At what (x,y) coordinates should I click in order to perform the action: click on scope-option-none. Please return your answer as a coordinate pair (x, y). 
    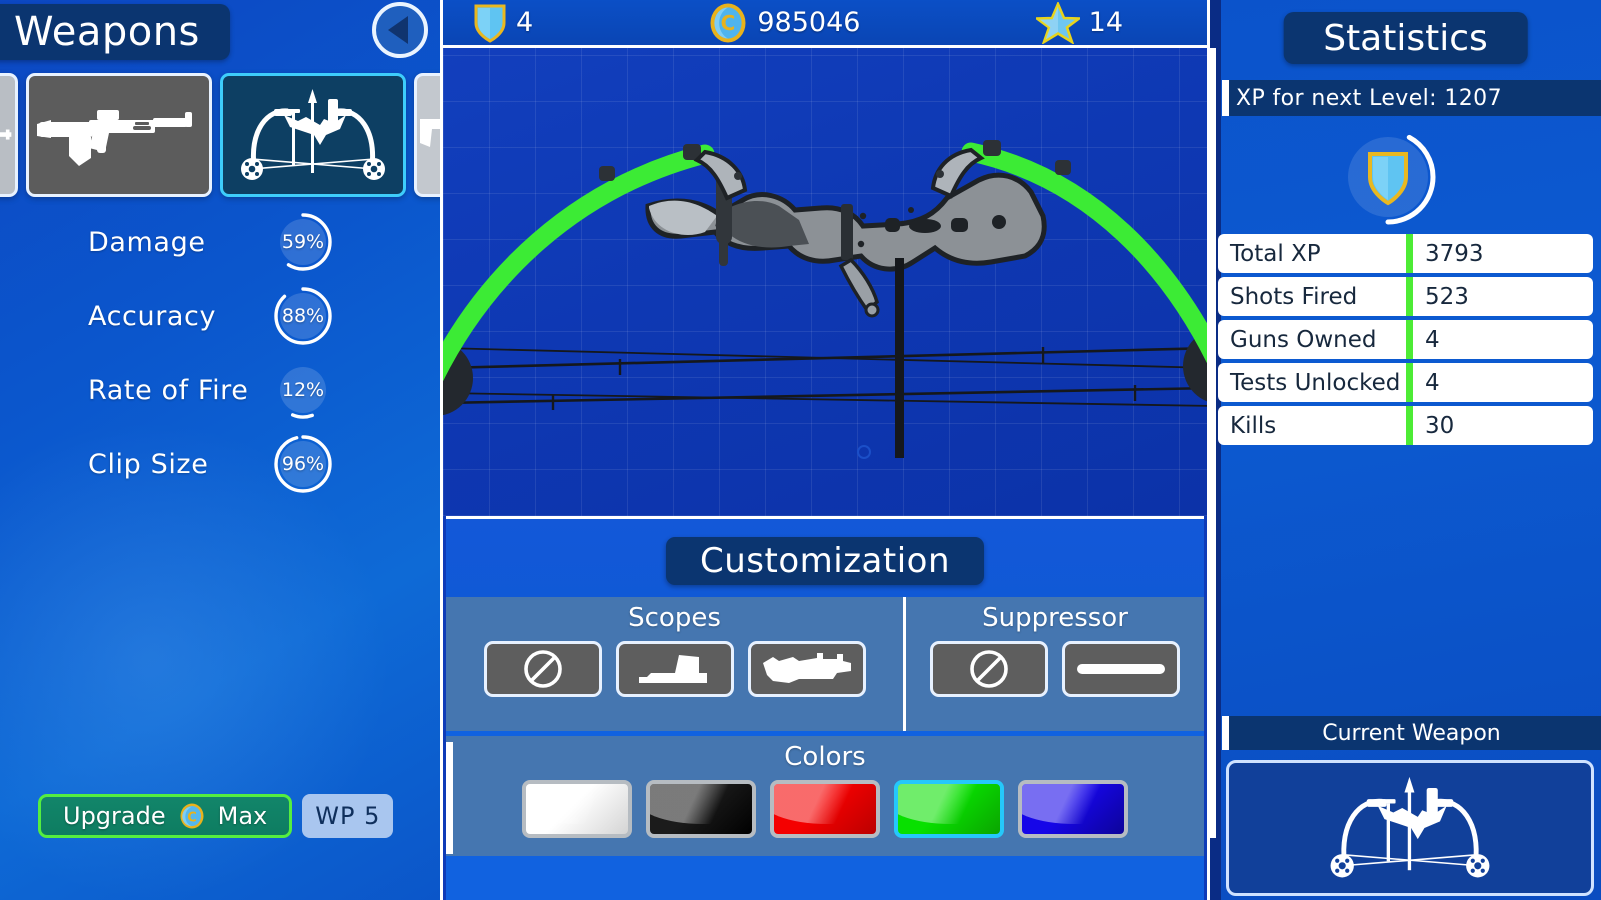
    Looking at the image, I should click on (542, 669).